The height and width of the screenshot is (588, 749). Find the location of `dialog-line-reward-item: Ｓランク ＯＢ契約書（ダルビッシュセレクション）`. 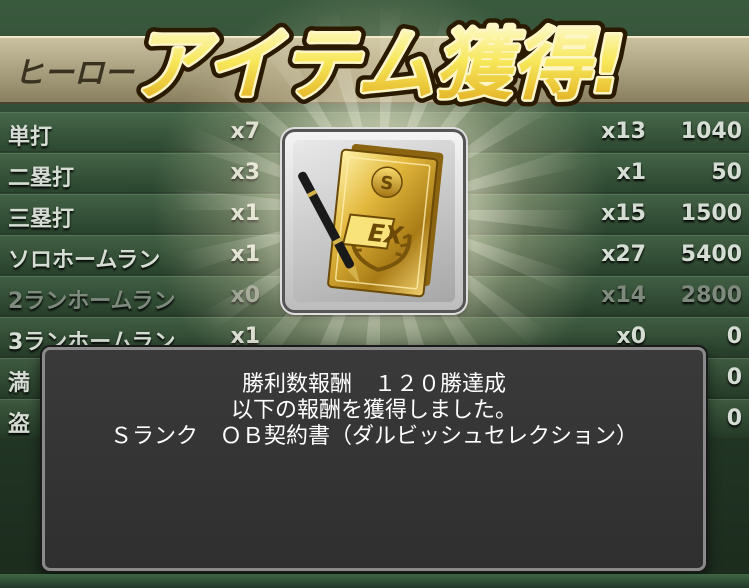

dialog-line-reward-item: Ｓランク ＯＢ契約書（ダルビッシュセレクション） is located at coordinates (373, 436).